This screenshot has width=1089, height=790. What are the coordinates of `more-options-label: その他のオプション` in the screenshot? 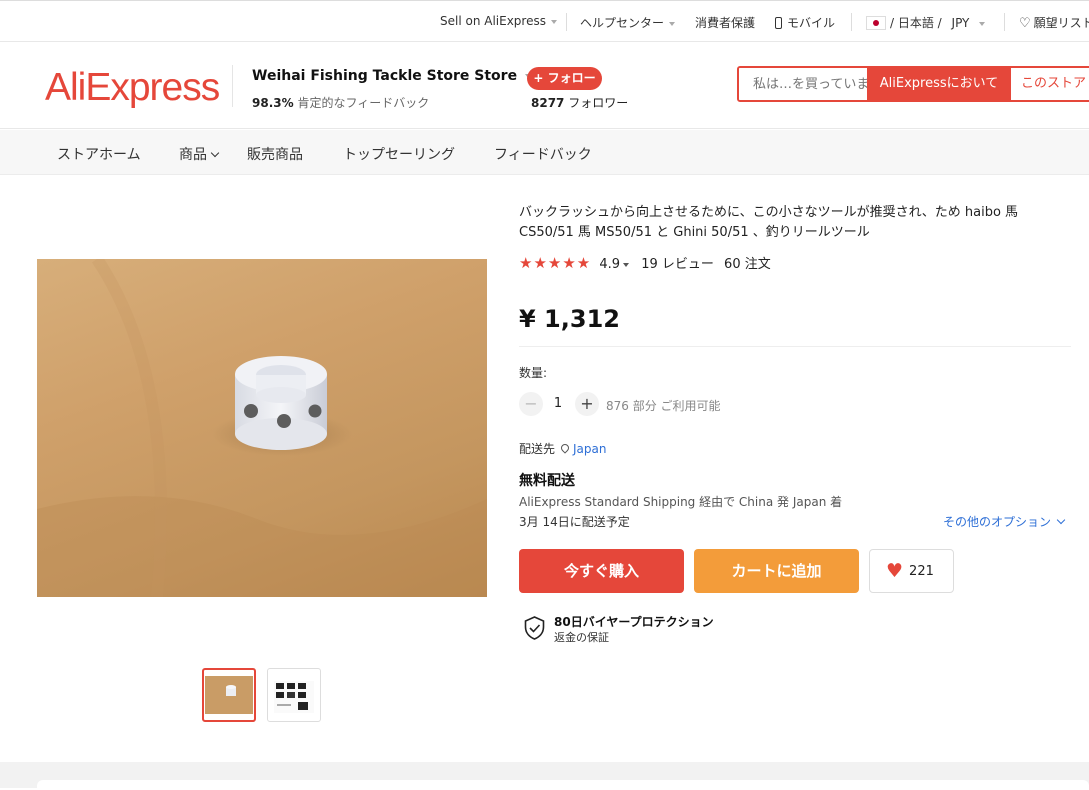 It's located at (997, 522).